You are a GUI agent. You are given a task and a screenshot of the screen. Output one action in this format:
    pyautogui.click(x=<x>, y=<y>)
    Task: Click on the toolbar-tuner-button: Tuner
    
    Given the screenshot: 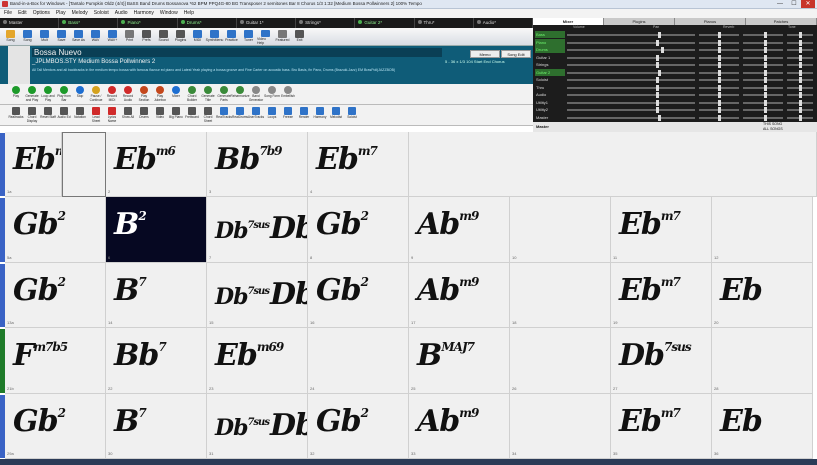 What is the action you would take?
    pyautogui.click(x=248, y=36)
    